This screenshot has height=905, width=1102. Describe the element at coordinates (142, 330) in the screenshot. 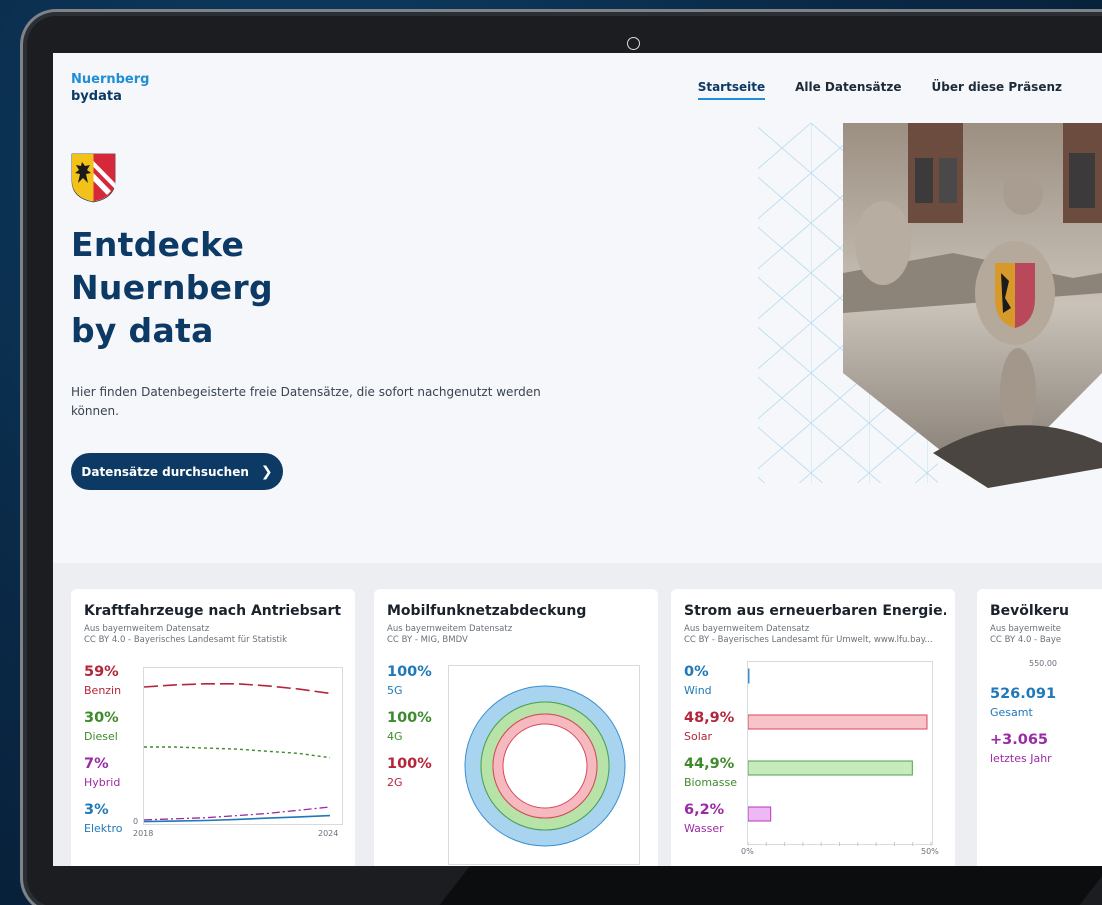

I see `hero-title-line-3: by data` at that location.